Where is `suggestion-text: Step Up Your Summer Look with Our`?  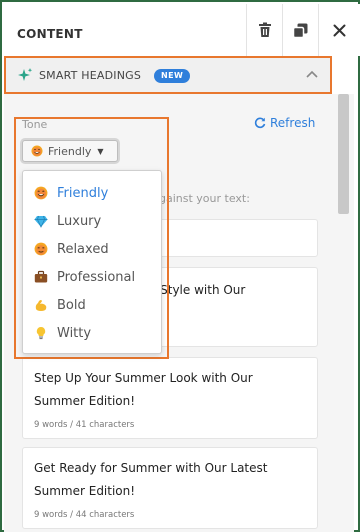
suggestion-text: Step Up Your Summer Look with Our is located at coordinates (143, 378).